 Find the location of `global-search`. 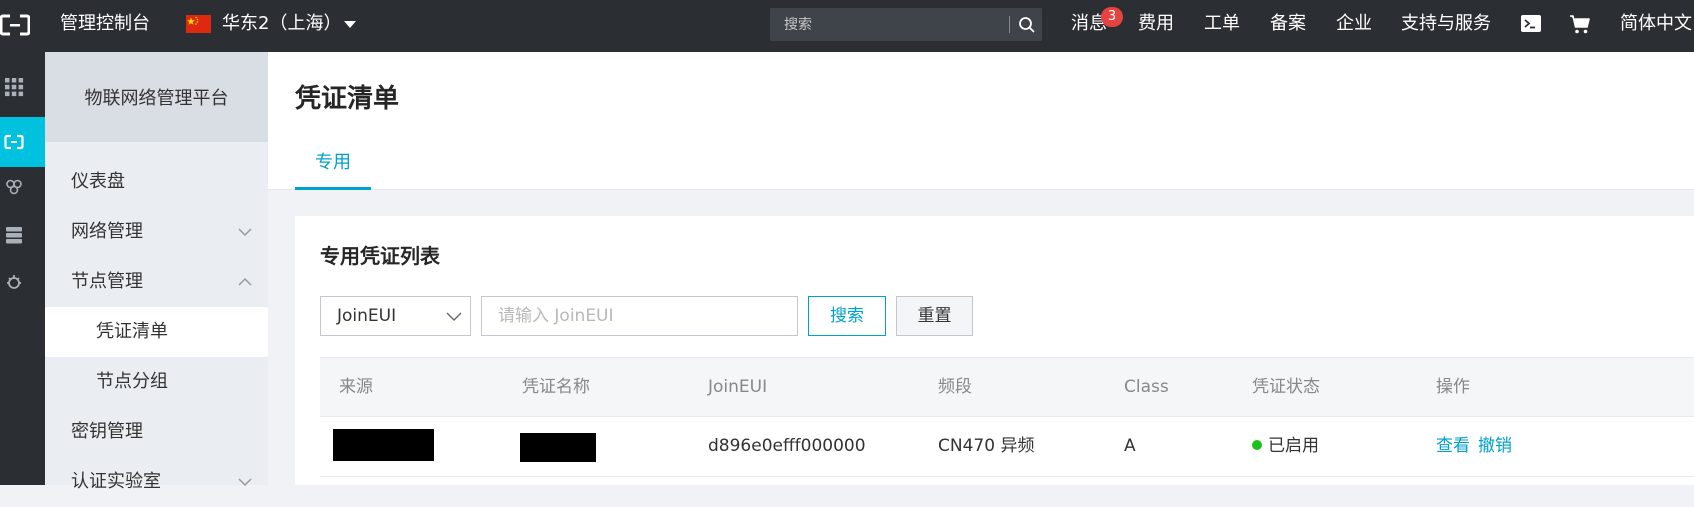

global-search is located at coordinates (906, 24).